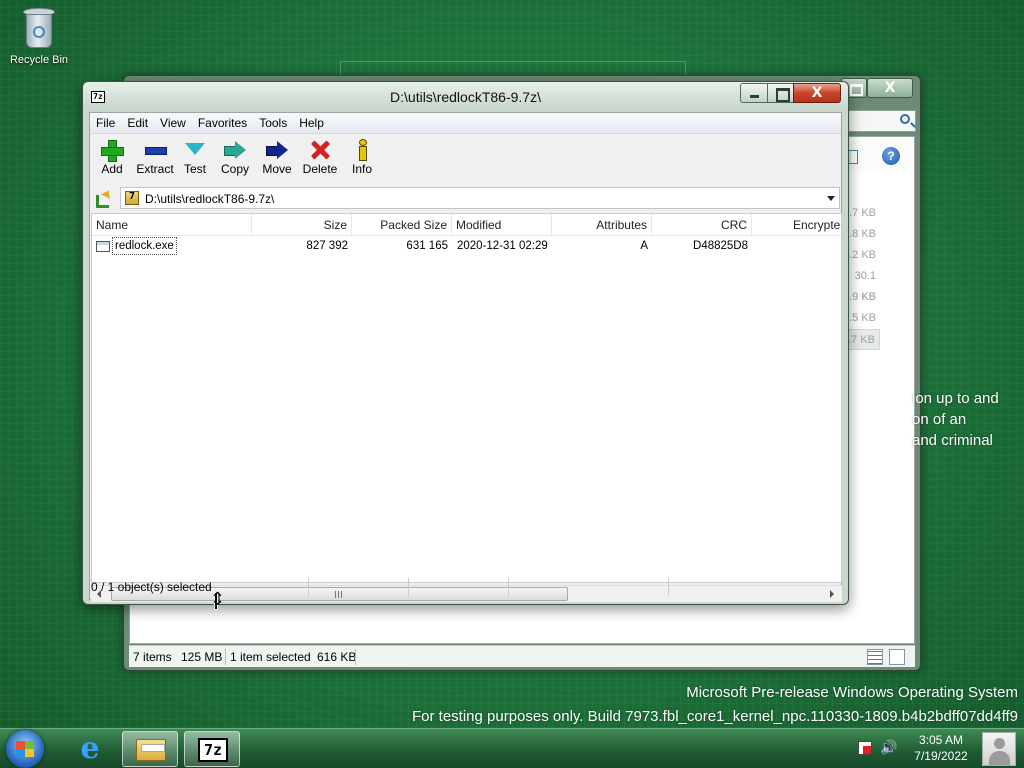  I want to click on close-button: X, so click(817, 93).